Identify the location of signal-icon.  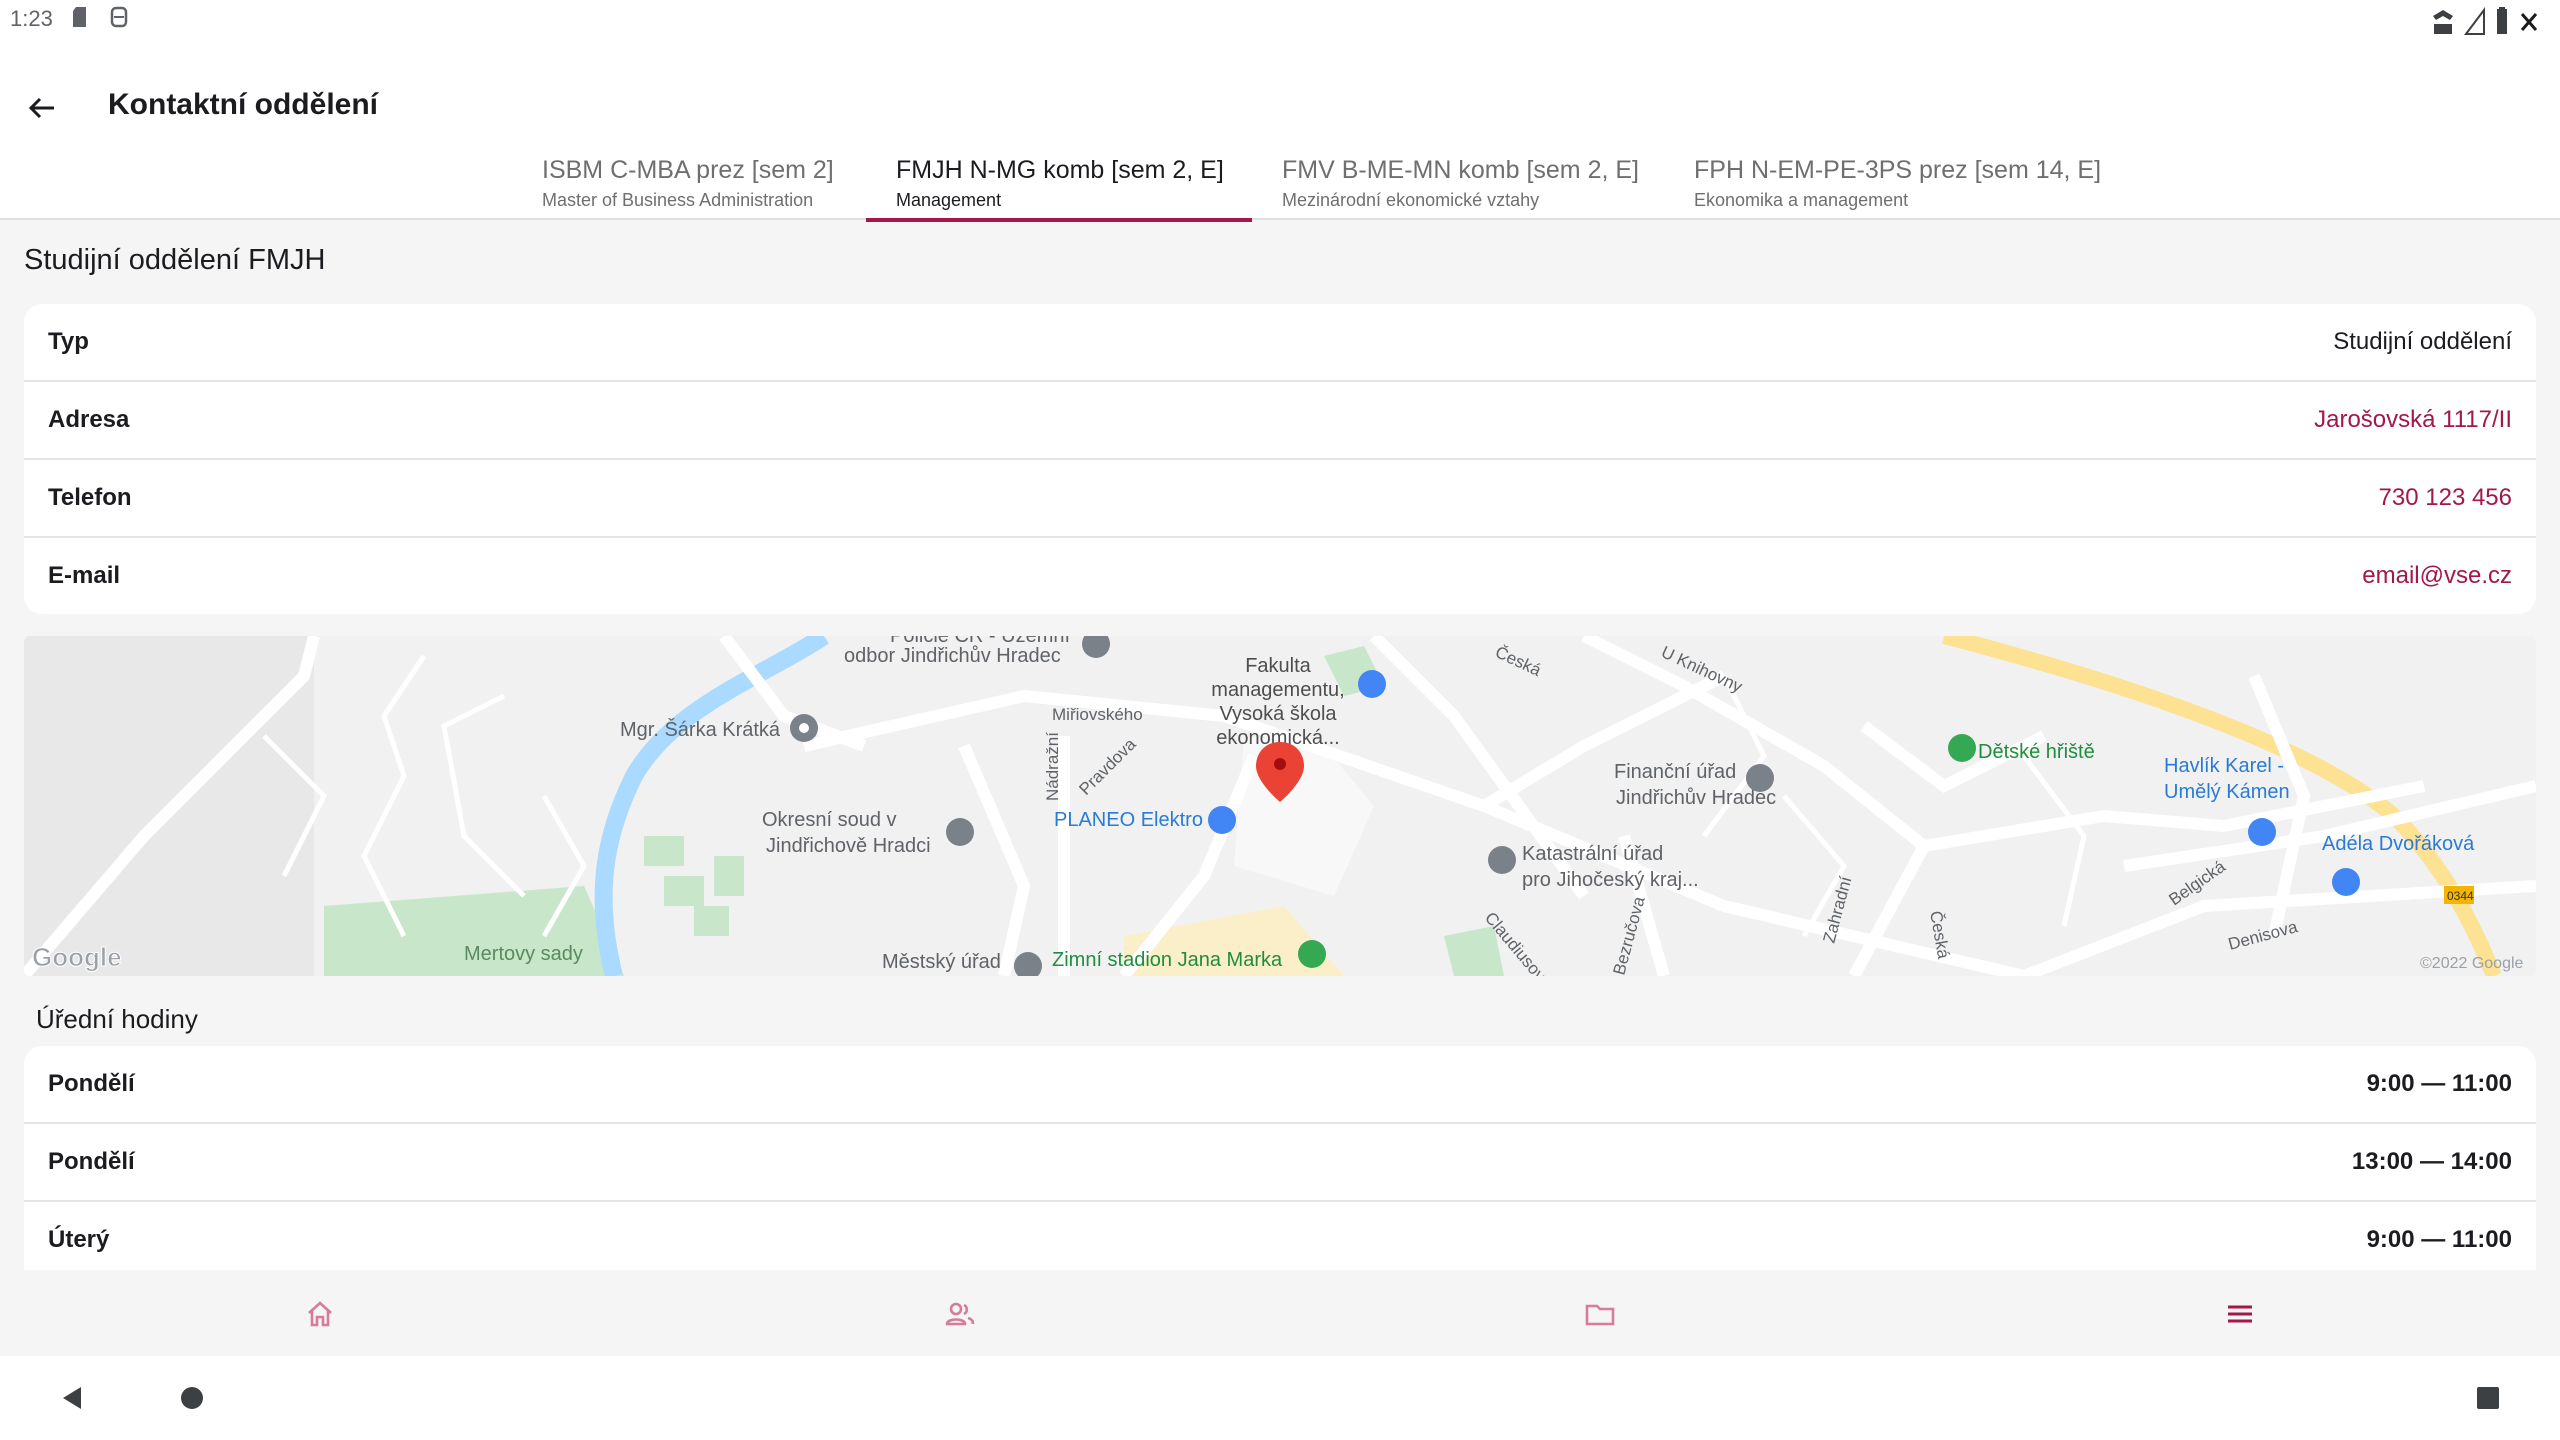
(2474, 21).